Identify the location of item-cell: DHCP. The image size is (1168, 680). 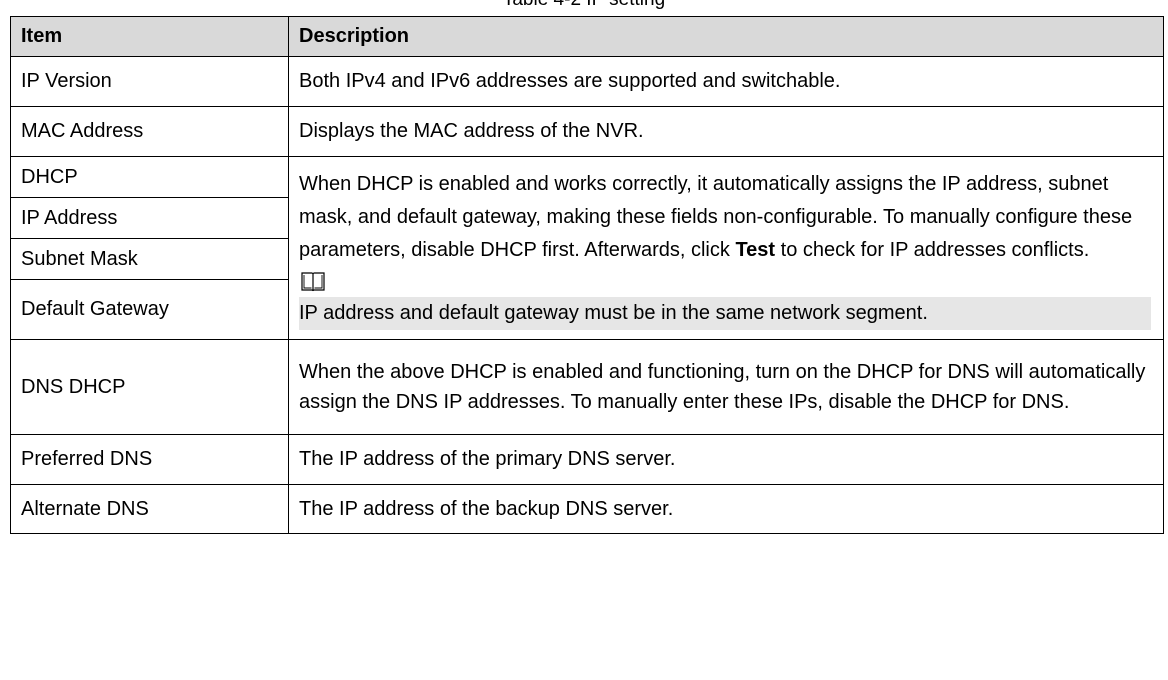
(149, 177).